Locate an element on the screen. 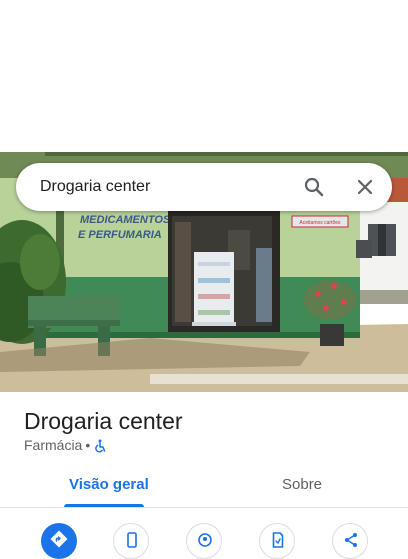 This screenshot has width=408, height=559. nearby-button is located at coordinates (204, 541).